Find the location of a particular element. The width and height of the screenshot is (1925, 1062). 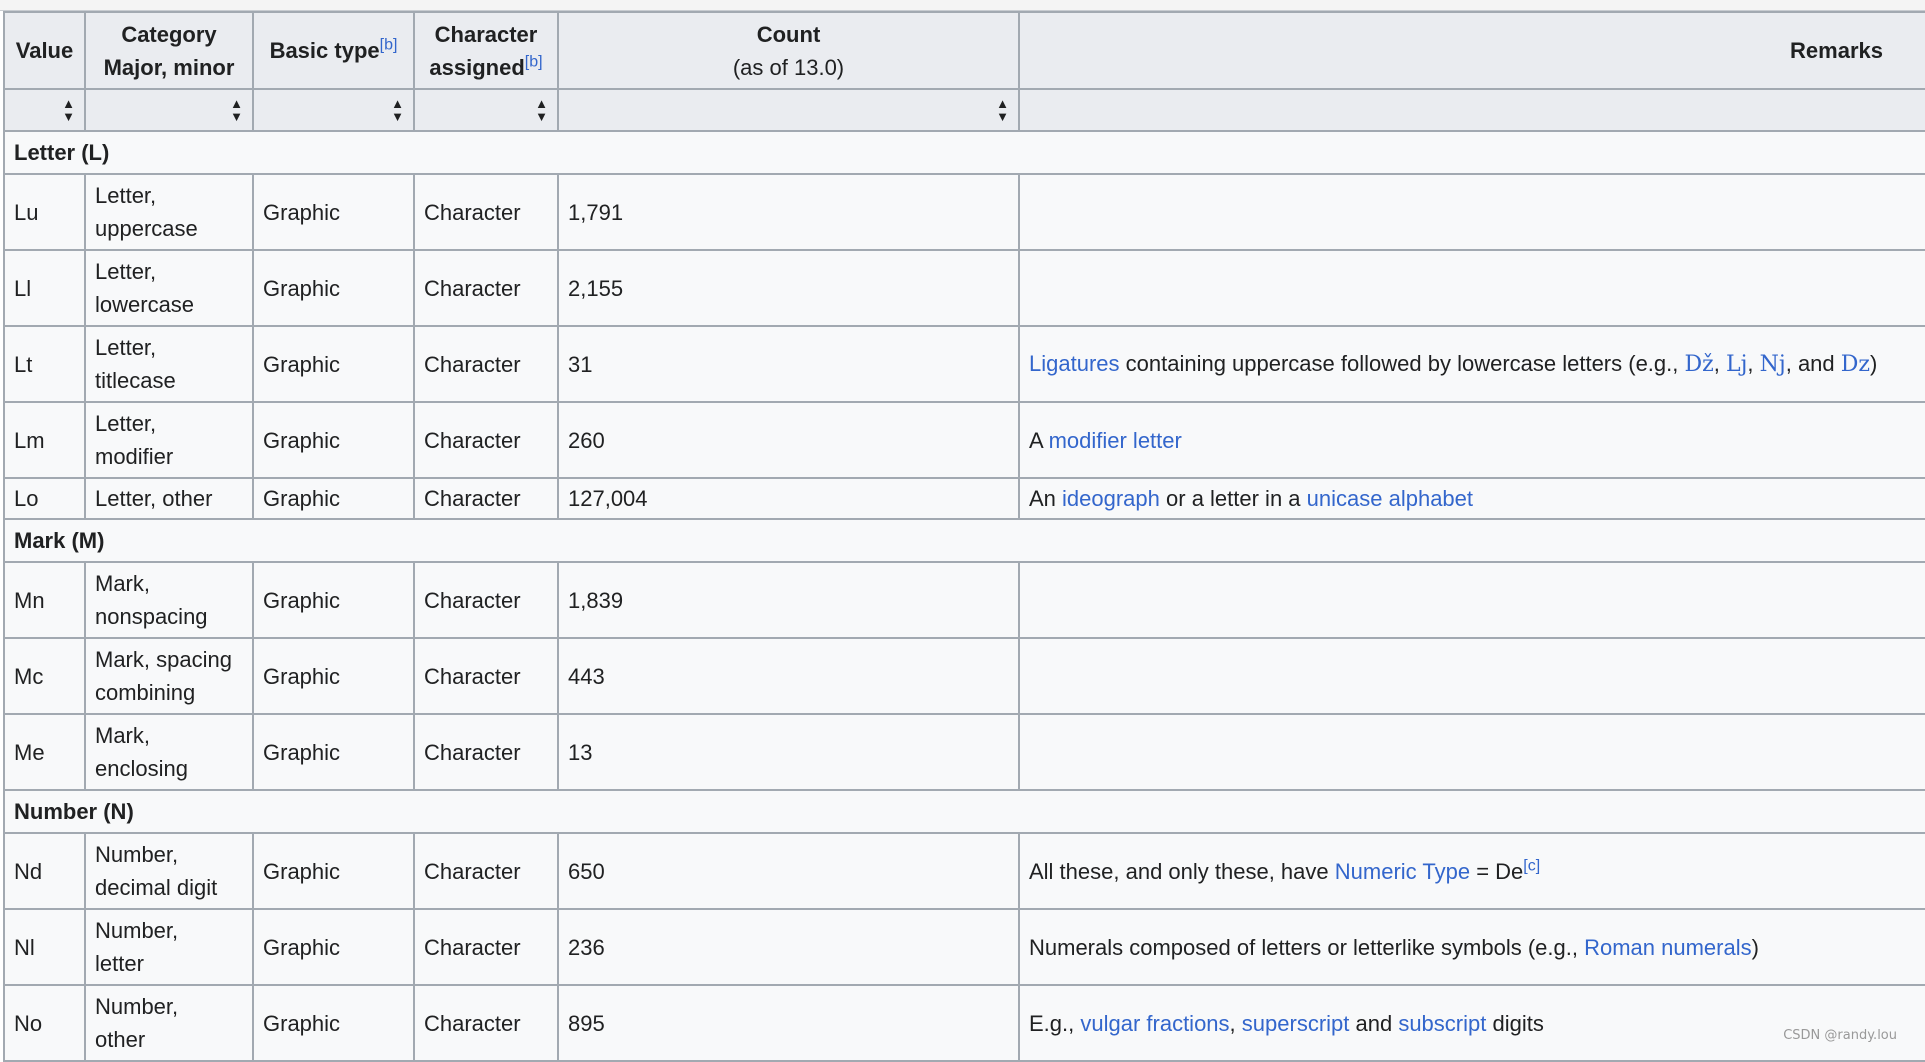

header-category: Category Major, minor is located at coordinates (169, 50).